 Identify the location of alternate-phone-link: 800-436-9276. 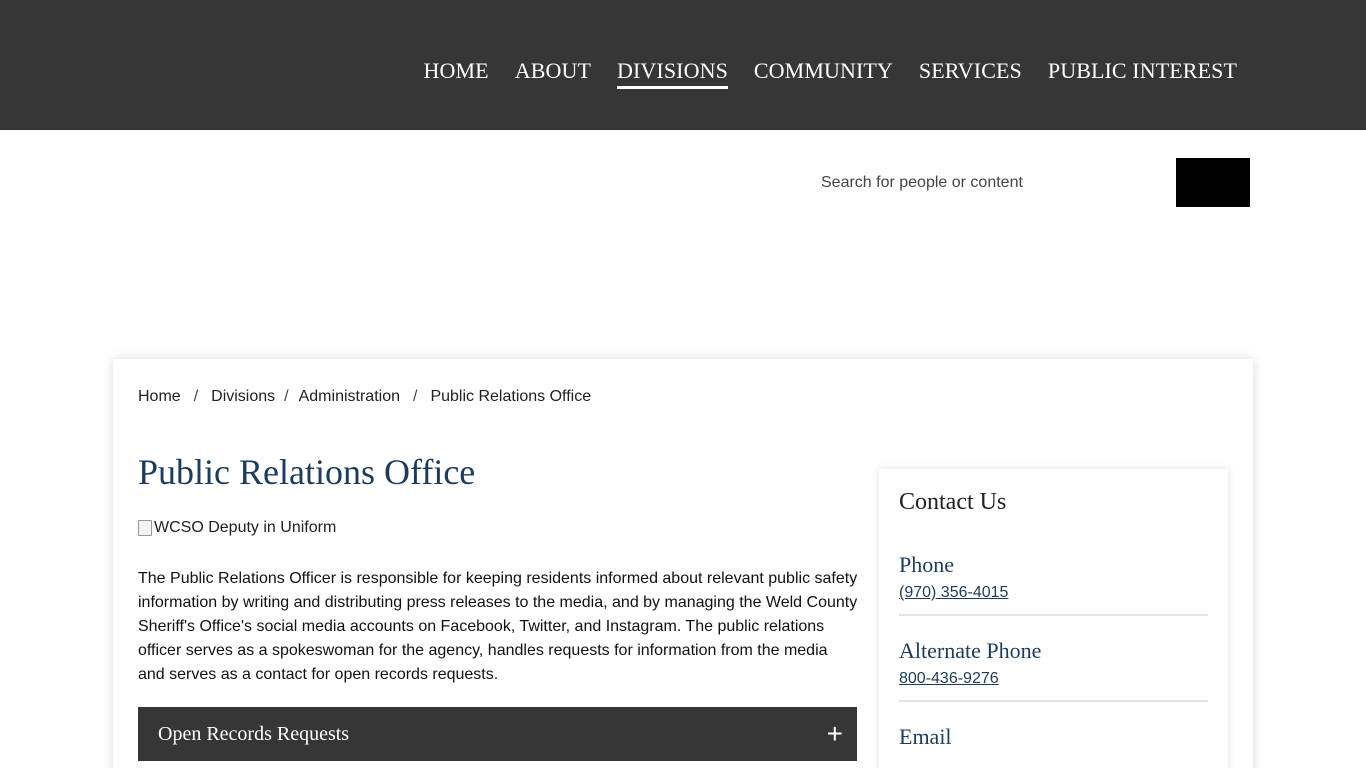
(949, 679).